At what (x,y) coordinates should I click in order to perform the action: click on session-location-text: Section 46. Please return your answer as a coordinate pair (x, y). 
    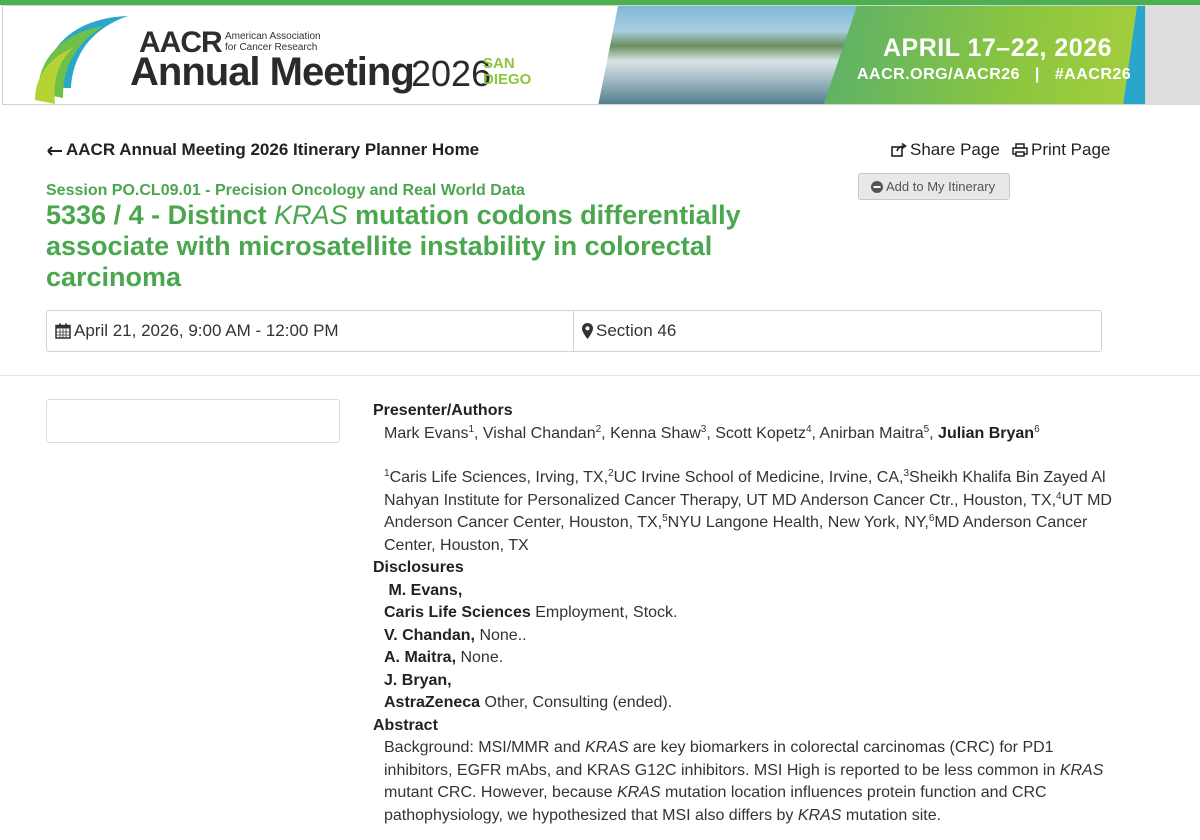
    Looking at the image, I should click on (636, 330).